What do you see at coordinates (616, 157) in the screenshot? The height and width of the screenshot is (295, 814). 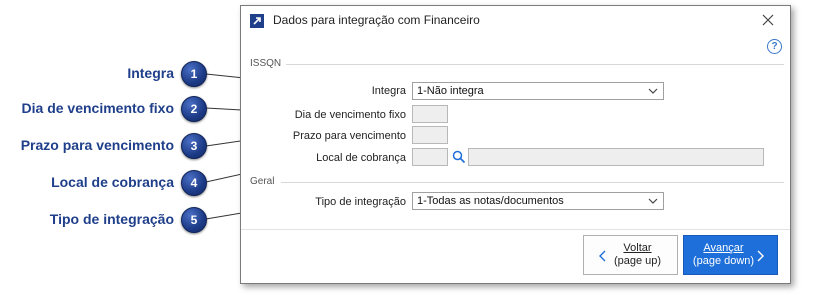 I see `local-cobranca-description-input` at bounding box center [616, 157].